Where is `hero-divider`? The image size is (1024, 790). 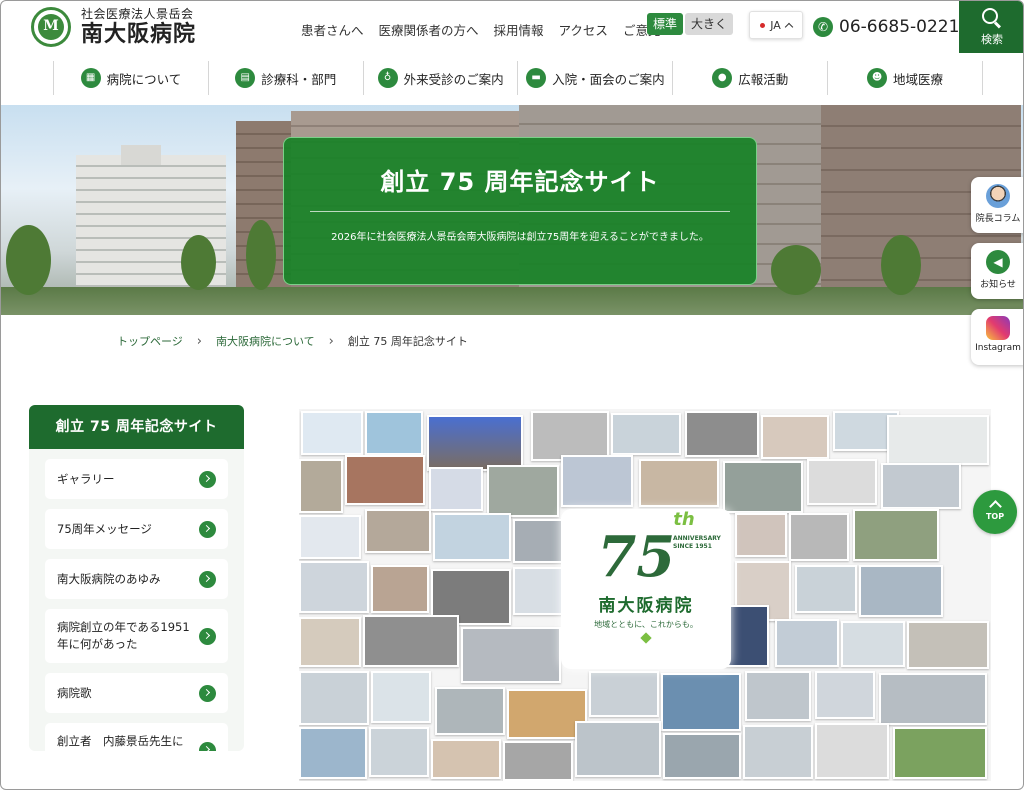
hero-divider is located at coordinates (520, 211).